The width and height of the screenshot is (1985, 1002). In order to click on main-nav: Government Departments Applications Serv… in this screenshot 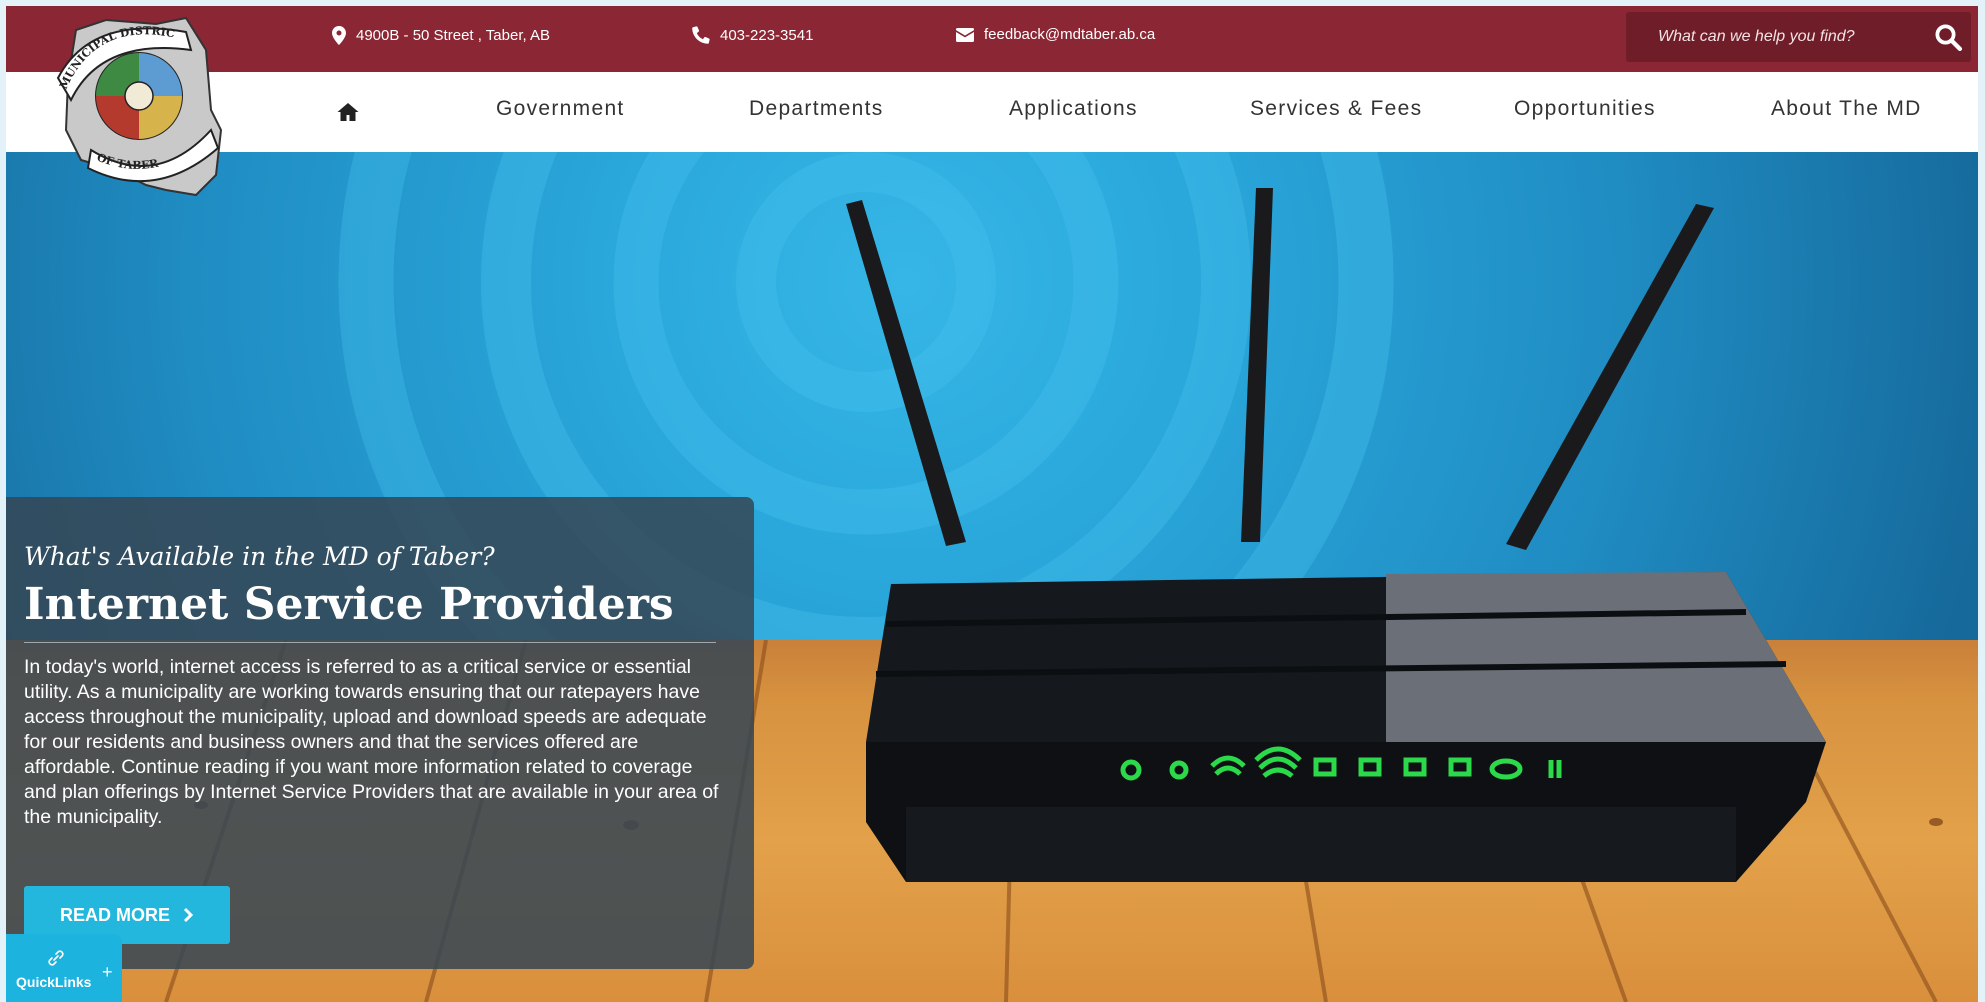, I will do `click(992, 112)`.